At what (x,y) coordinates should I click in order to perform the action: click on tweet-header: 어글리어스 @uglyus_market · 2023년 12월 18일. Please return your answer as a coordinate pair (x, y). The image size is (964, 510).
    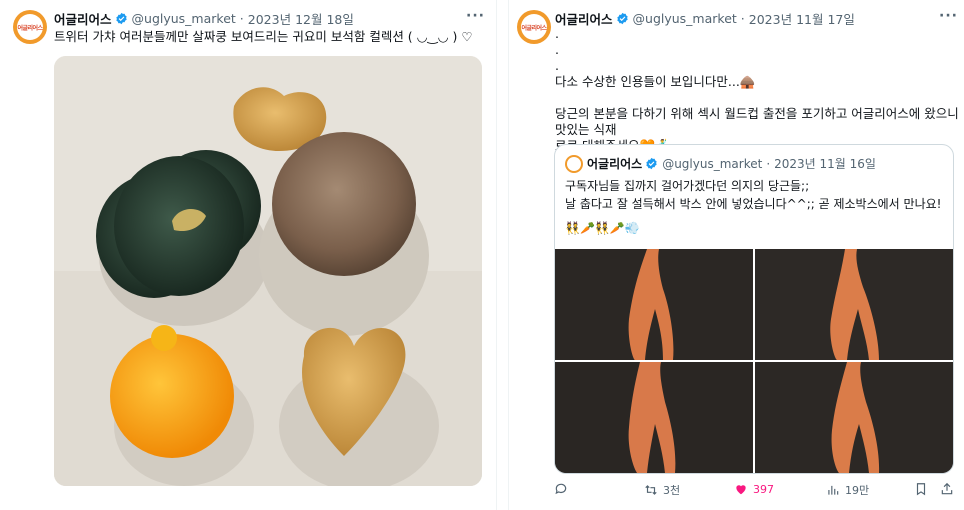
    Looking at the image, I should click on (204, 18).